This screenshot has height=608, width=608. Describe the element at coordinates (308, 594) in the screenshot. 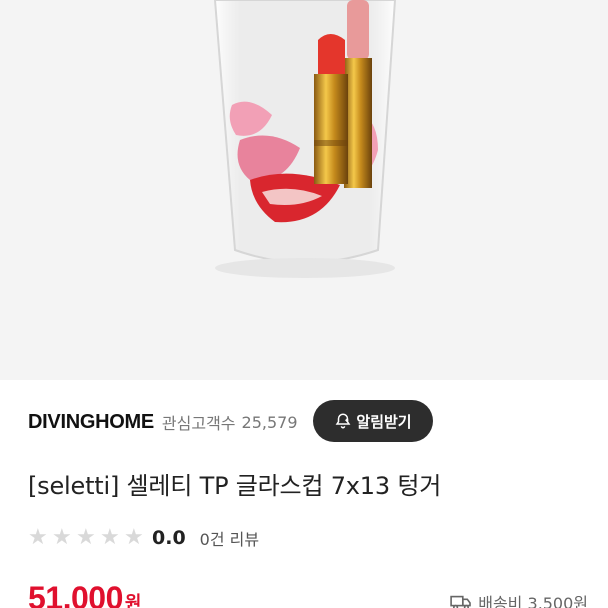

I see `price-row: 51,000 원 배송비 3,500원` at that location.